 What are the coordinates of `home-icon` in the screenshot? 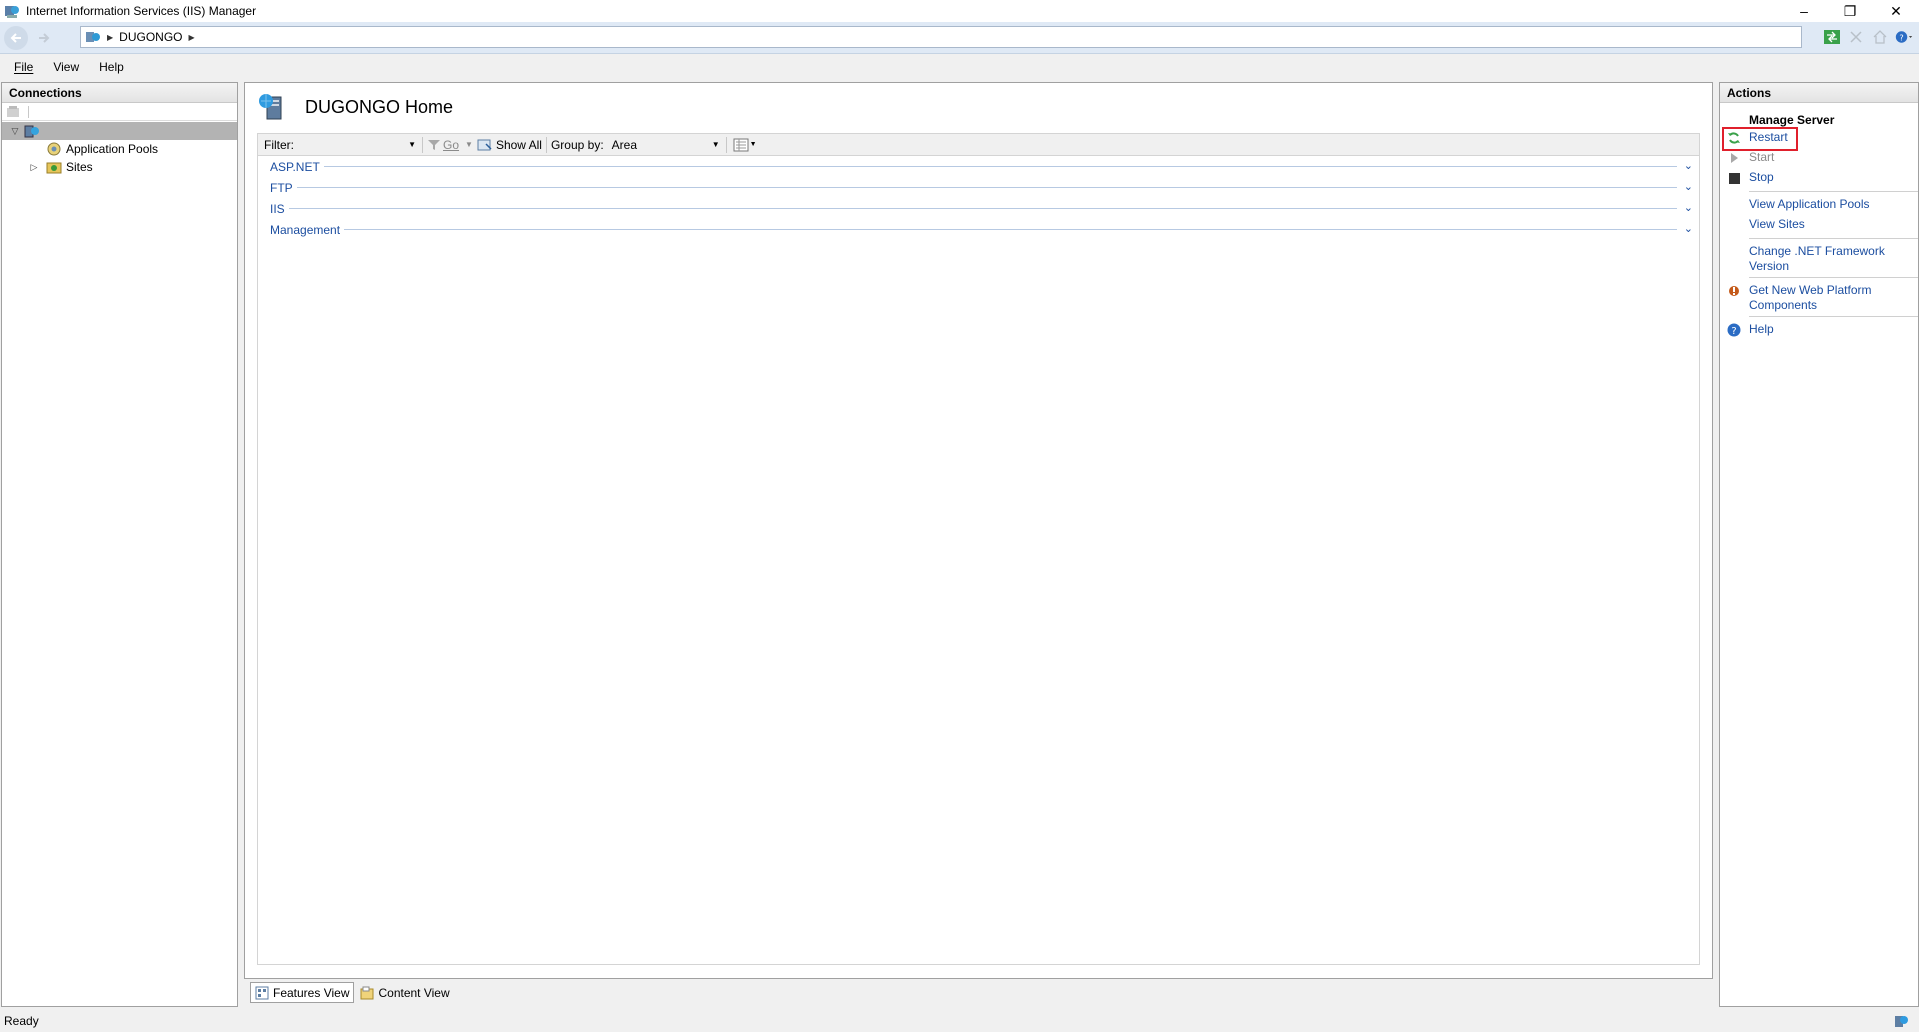 It's located at (1880, 37).